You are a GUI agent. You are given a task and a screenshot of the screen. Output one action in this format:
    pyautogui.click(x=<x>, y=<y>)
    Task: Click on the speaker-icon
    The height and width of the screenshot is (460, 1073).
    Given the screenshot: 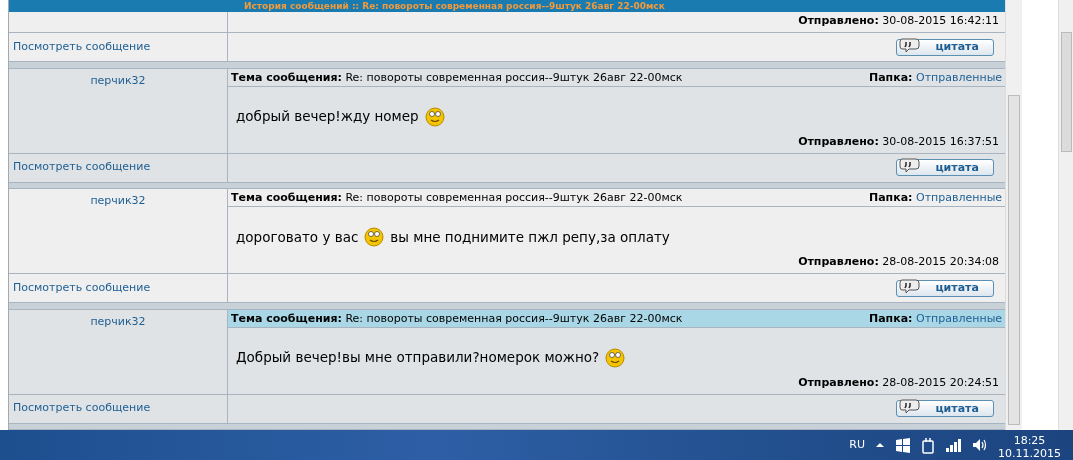 What is the action you would take?
    pyautogui.click(x=980, y=445)
    